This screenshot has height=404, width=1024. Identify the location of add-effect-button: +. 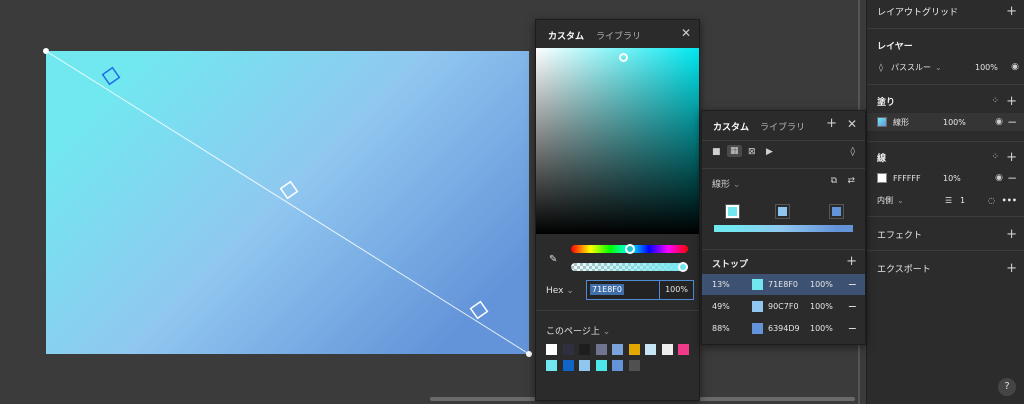
(1011, 234).